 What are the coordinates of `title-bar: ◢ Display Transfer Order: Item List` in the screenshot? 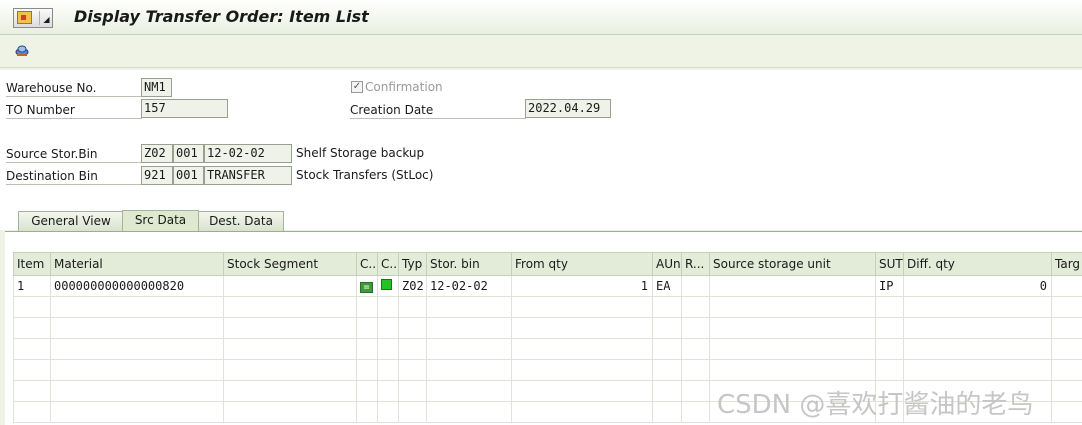 It's located at (541, 17).